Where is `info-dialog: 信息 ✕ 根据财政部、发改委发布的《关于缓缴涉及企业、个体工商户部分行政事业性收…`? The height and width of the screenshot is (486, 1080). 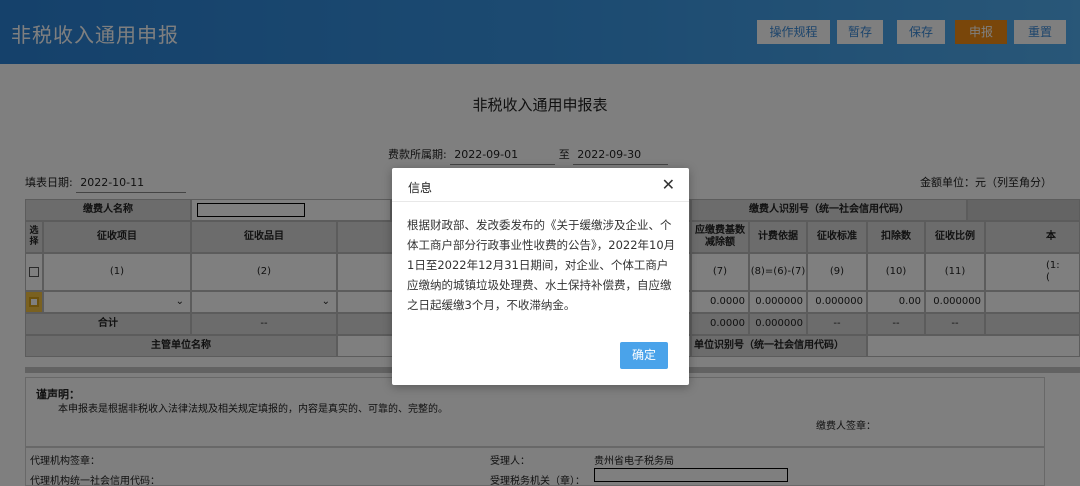 info-dialog: 信息 ✕ 根据财政部、发改委发布的《关于缓缴涉及企业、个体工商户部分行政事业性收… is located at coordinates (540, 276).